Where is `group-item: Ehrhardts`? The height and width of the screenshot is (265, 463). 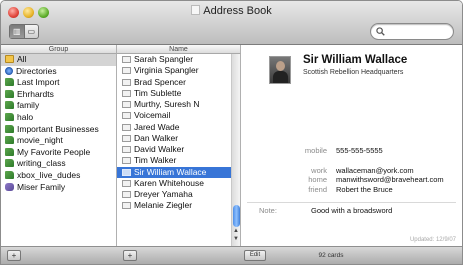
group-item: Ehrhardts is located at coordinates (58, 95).